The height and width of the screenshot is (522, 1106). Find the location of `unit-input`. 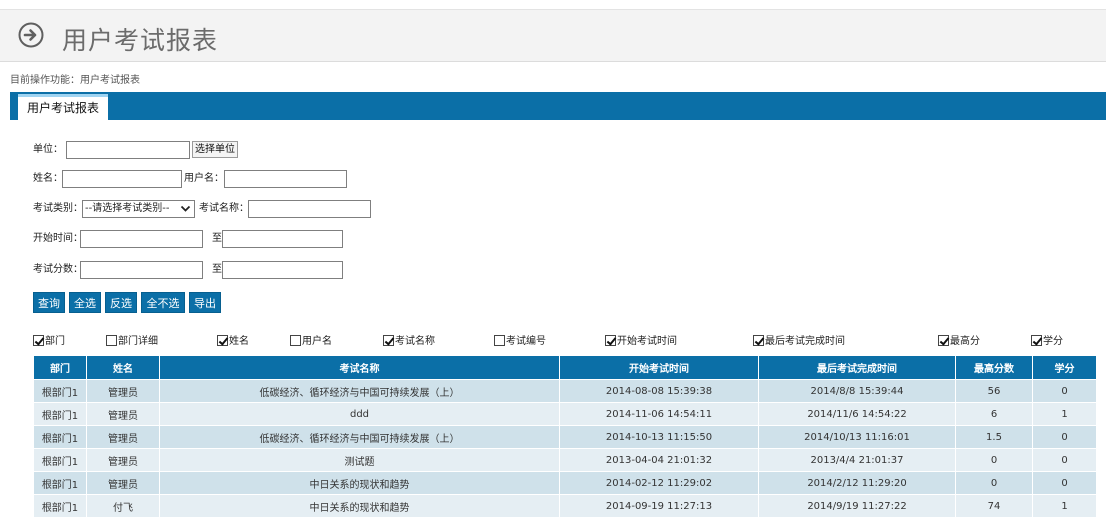

unit-input is located at coordinates (128, 150).